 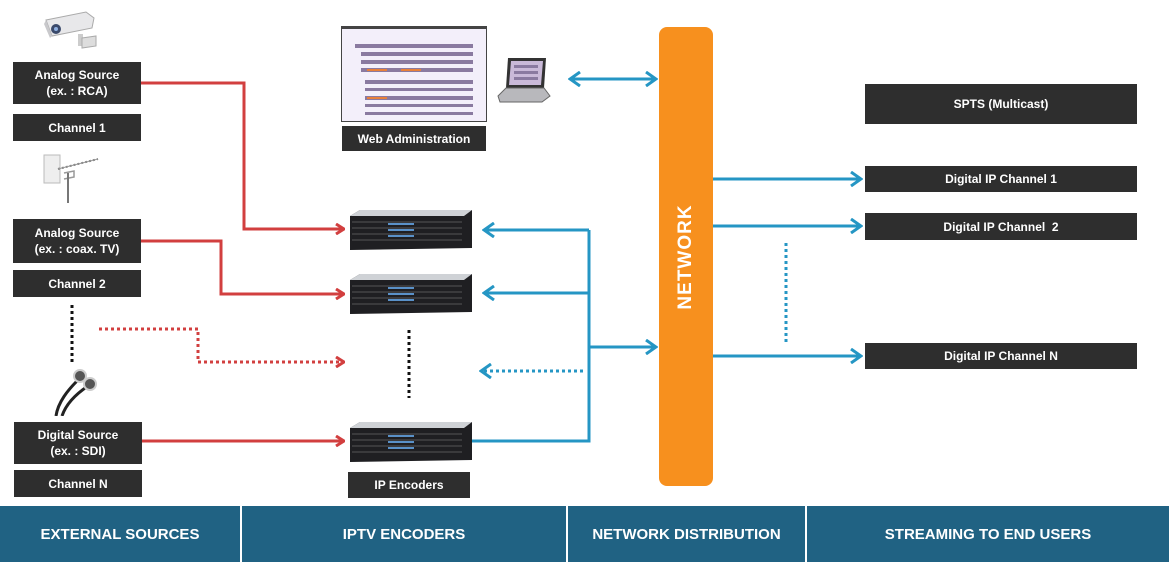 What do you see at coordinates (77, 283) in the screenshot?
I see `source-2-channel: Channel 2` at bounding box center [77, 283].